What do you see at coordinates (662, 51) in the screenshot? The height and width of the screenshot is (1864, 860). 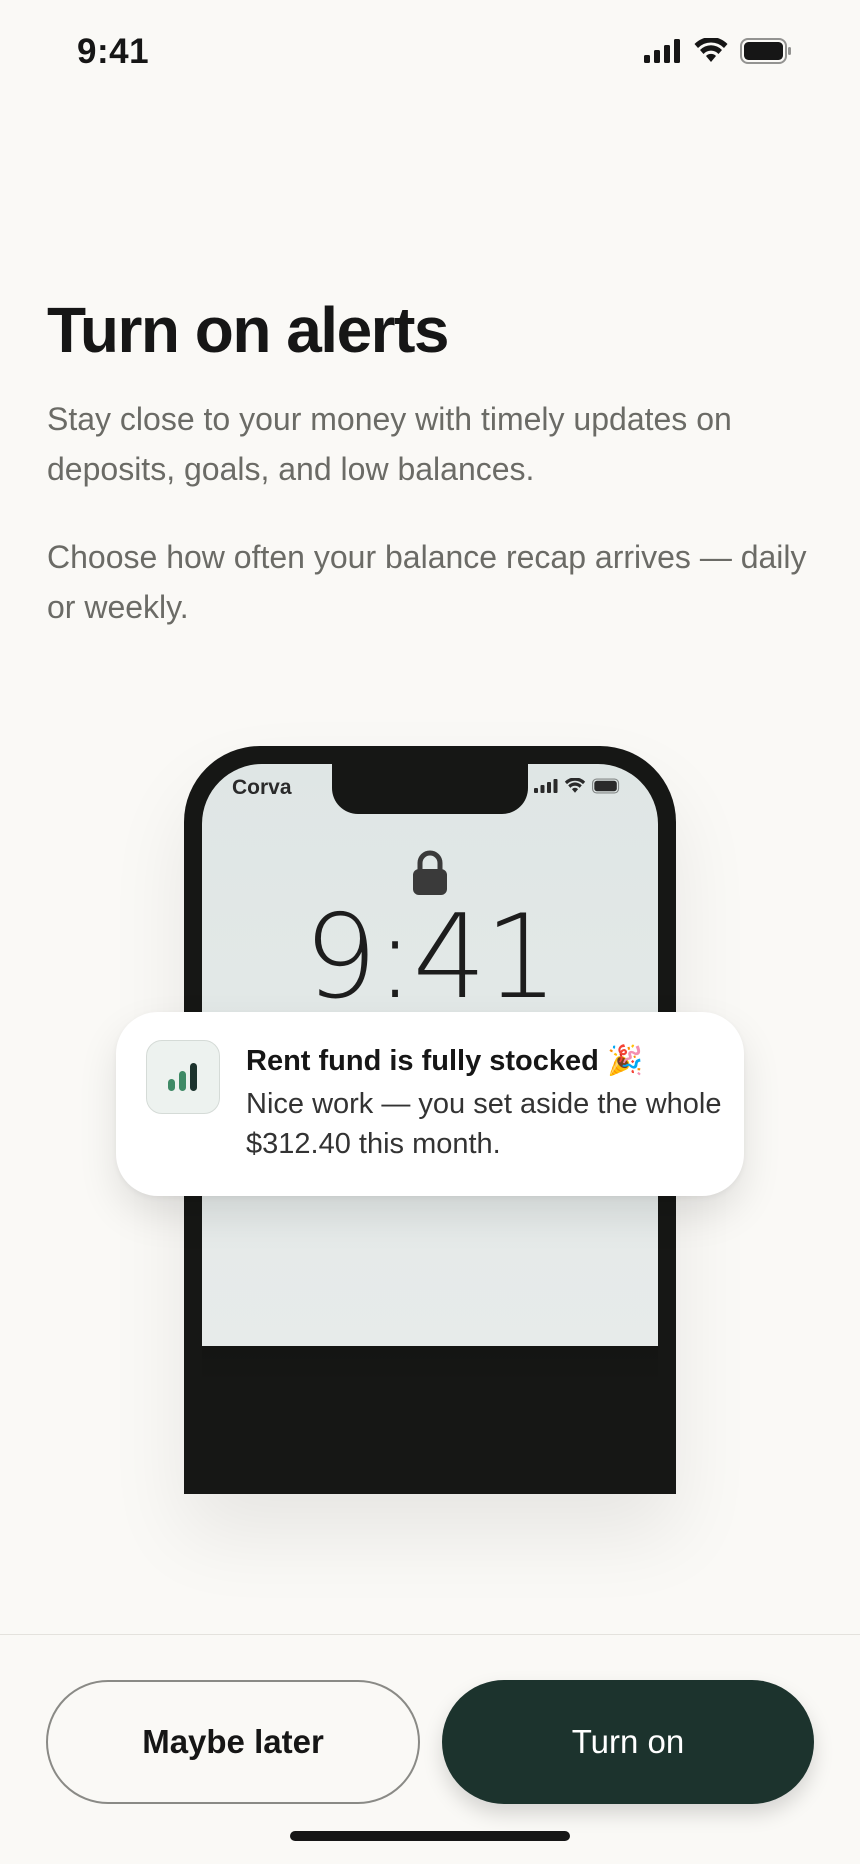 I see `signal-icon` at bounding box center [662, 51].